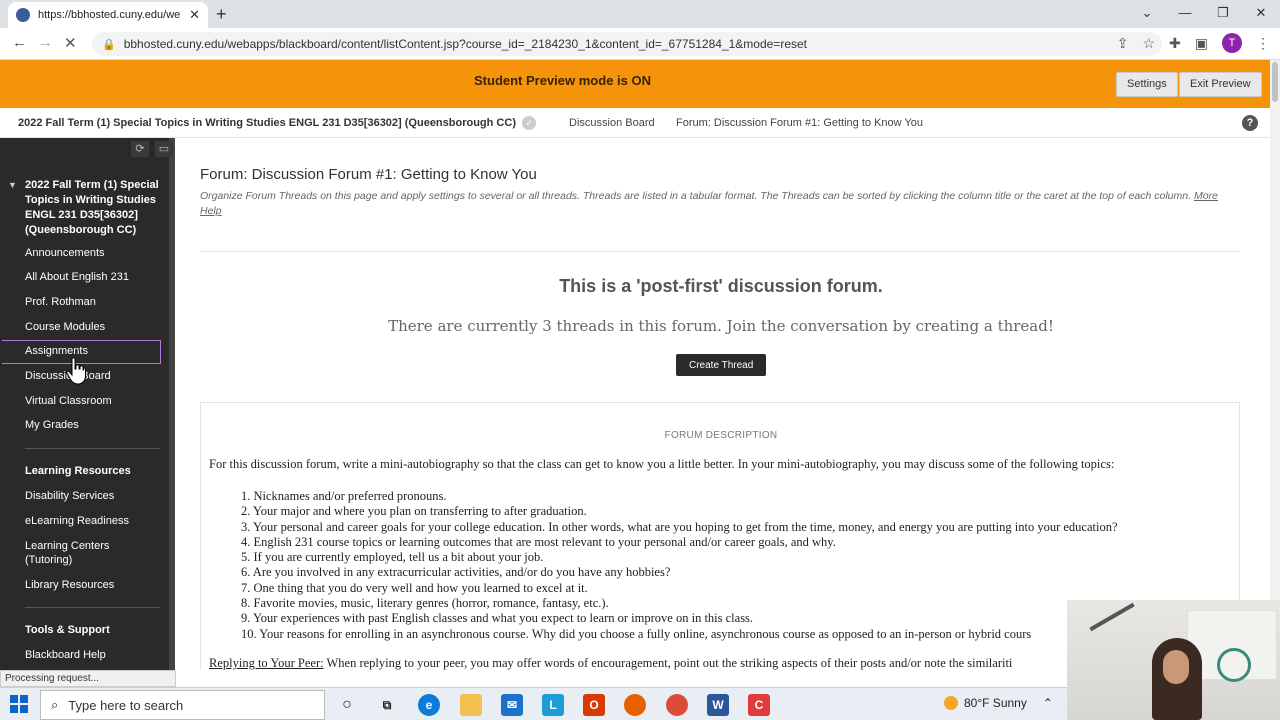 The width and height of the screenshot is (1280, 720). Describe the element at coordinates (635, 705) in the screenshot. I see `firefox-icon` at that location.